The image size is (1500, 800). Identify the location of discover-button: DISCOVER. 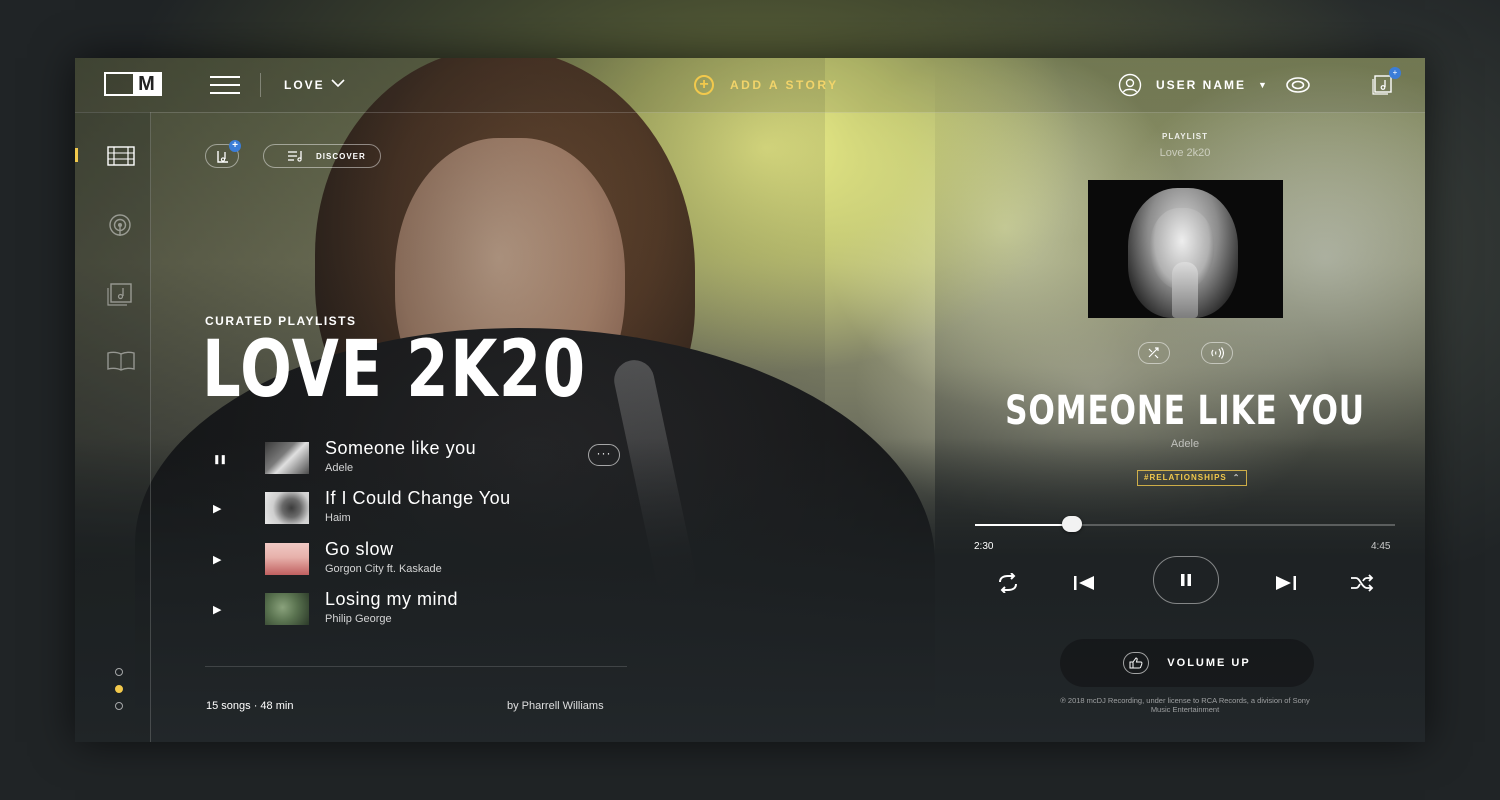
(322, 156).